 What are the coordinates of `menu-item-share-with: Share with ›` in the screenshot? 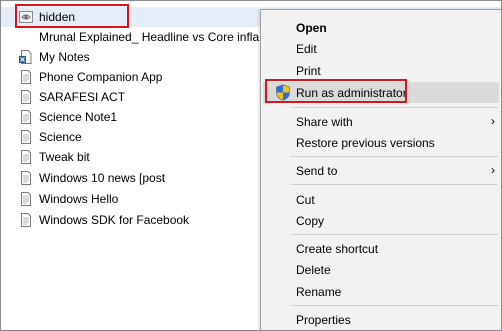 It's located at (381, 121).